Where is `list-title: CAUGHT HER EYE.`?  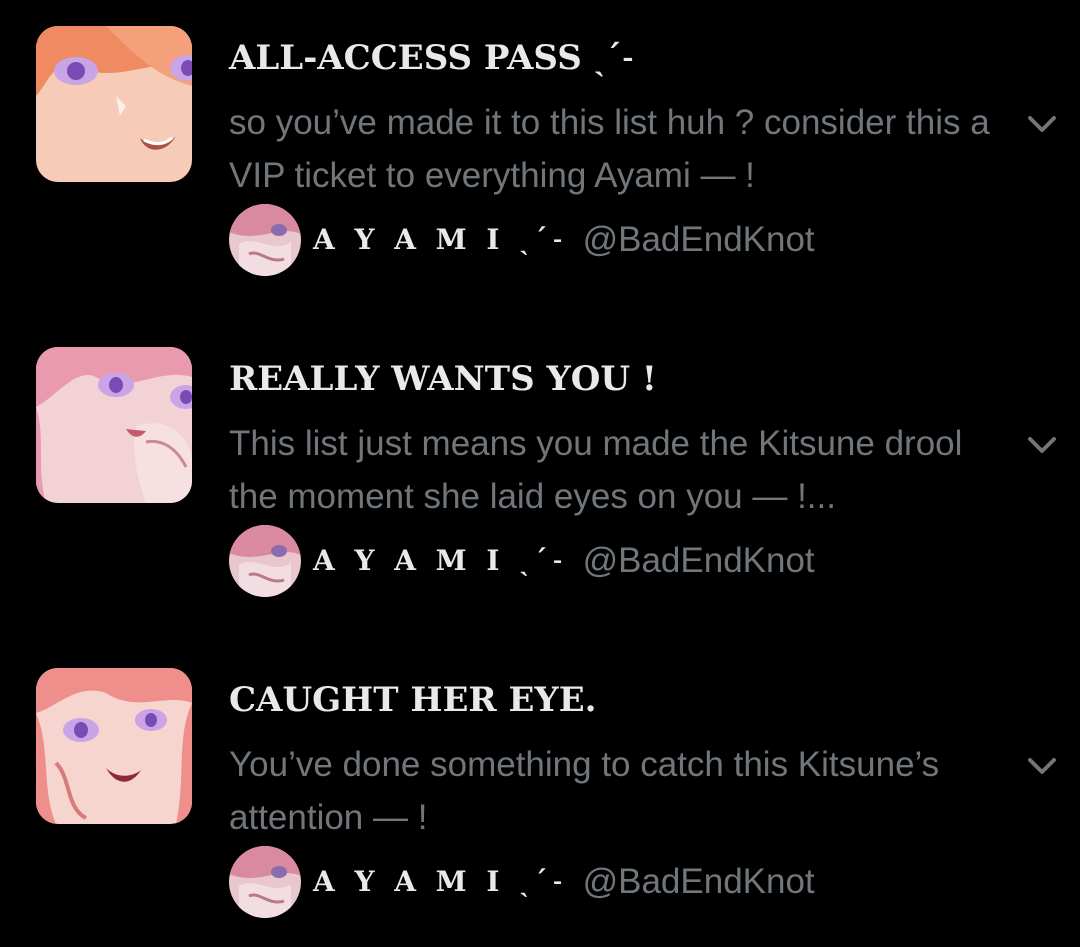 list-title: CAUGHT HER EYE. is located at coordinates (412, 700).